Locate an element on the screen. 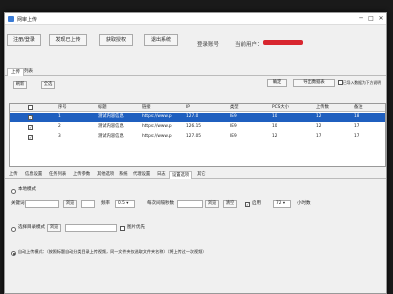  col-url: 链接 is located at coordinates (146, 108).